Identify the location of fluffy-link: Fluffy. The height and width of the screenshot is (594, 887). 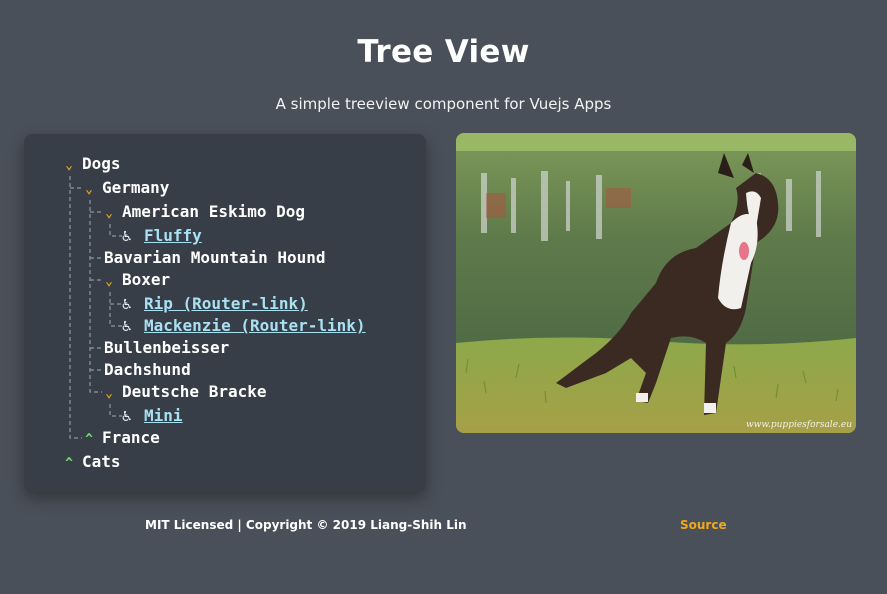
(173, 235).